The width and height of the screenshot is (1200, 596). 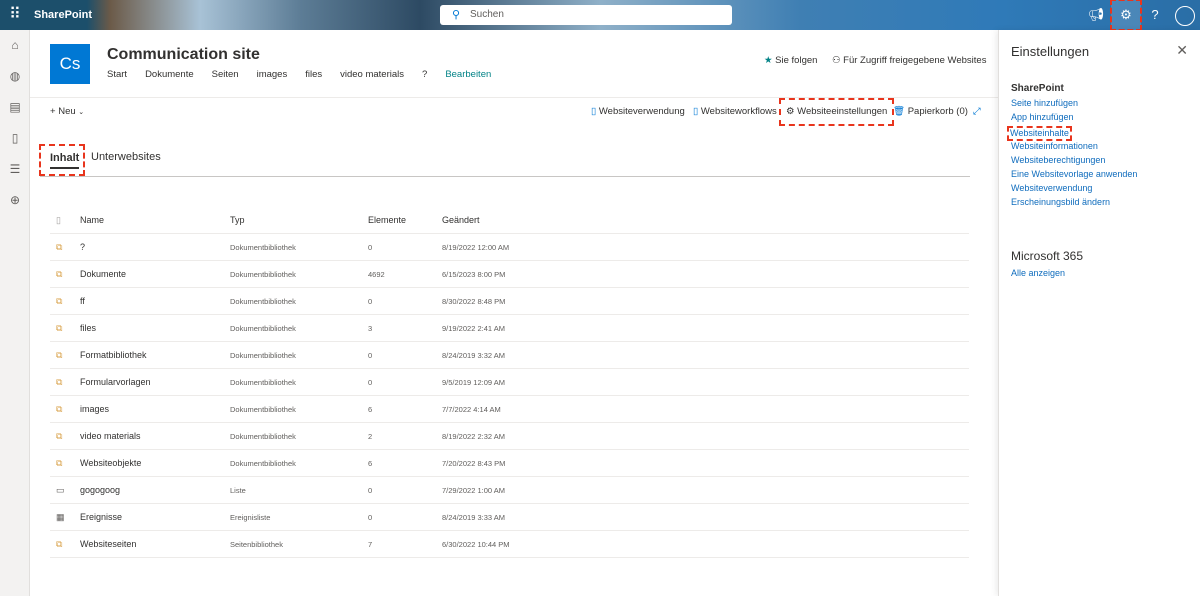 What do you see at coordinates (250, 517) in the screenshot?
I see `row-type: Ereignisliste` at bounding box center [250, 517].